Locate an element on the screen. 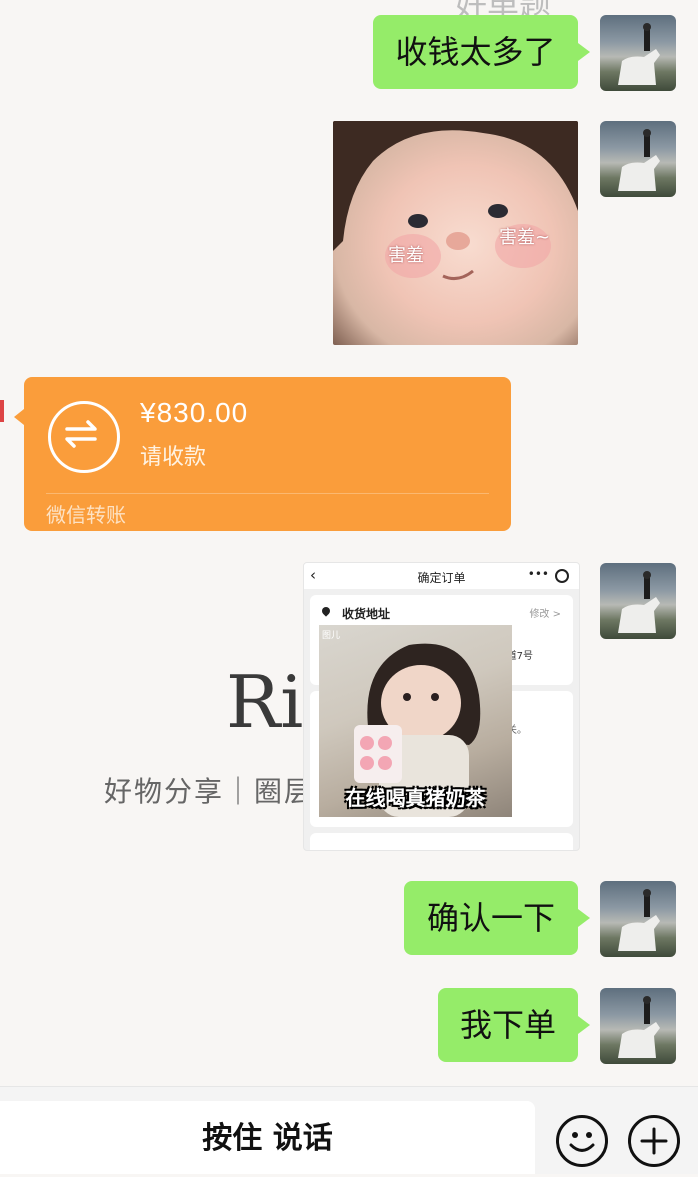 This screenshot has width=698, height=1177. more-icon: ••• is located at coordinates (538, 574).